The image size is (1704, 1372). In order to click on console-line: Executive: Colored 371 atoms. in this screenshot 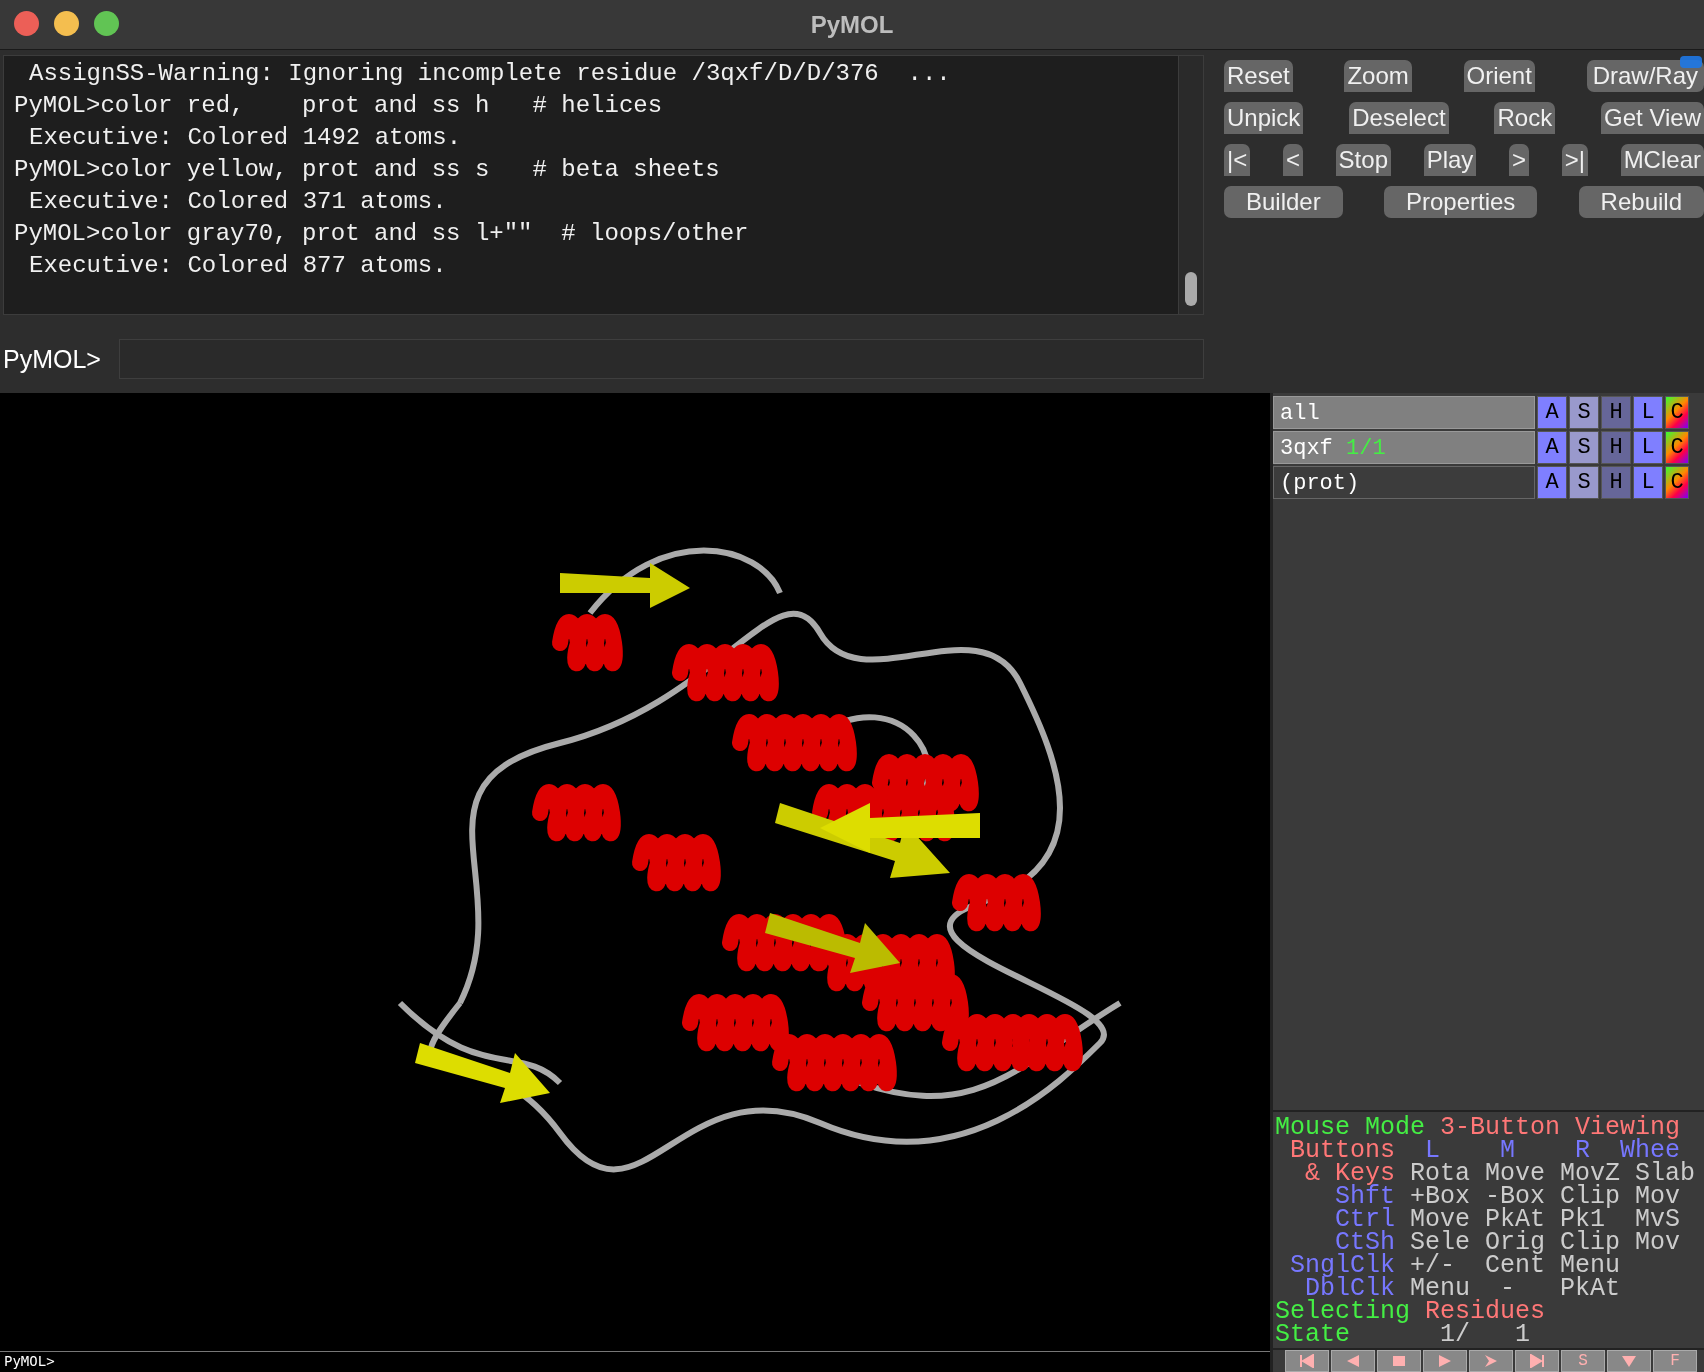, I will do `click(238, 202)`.